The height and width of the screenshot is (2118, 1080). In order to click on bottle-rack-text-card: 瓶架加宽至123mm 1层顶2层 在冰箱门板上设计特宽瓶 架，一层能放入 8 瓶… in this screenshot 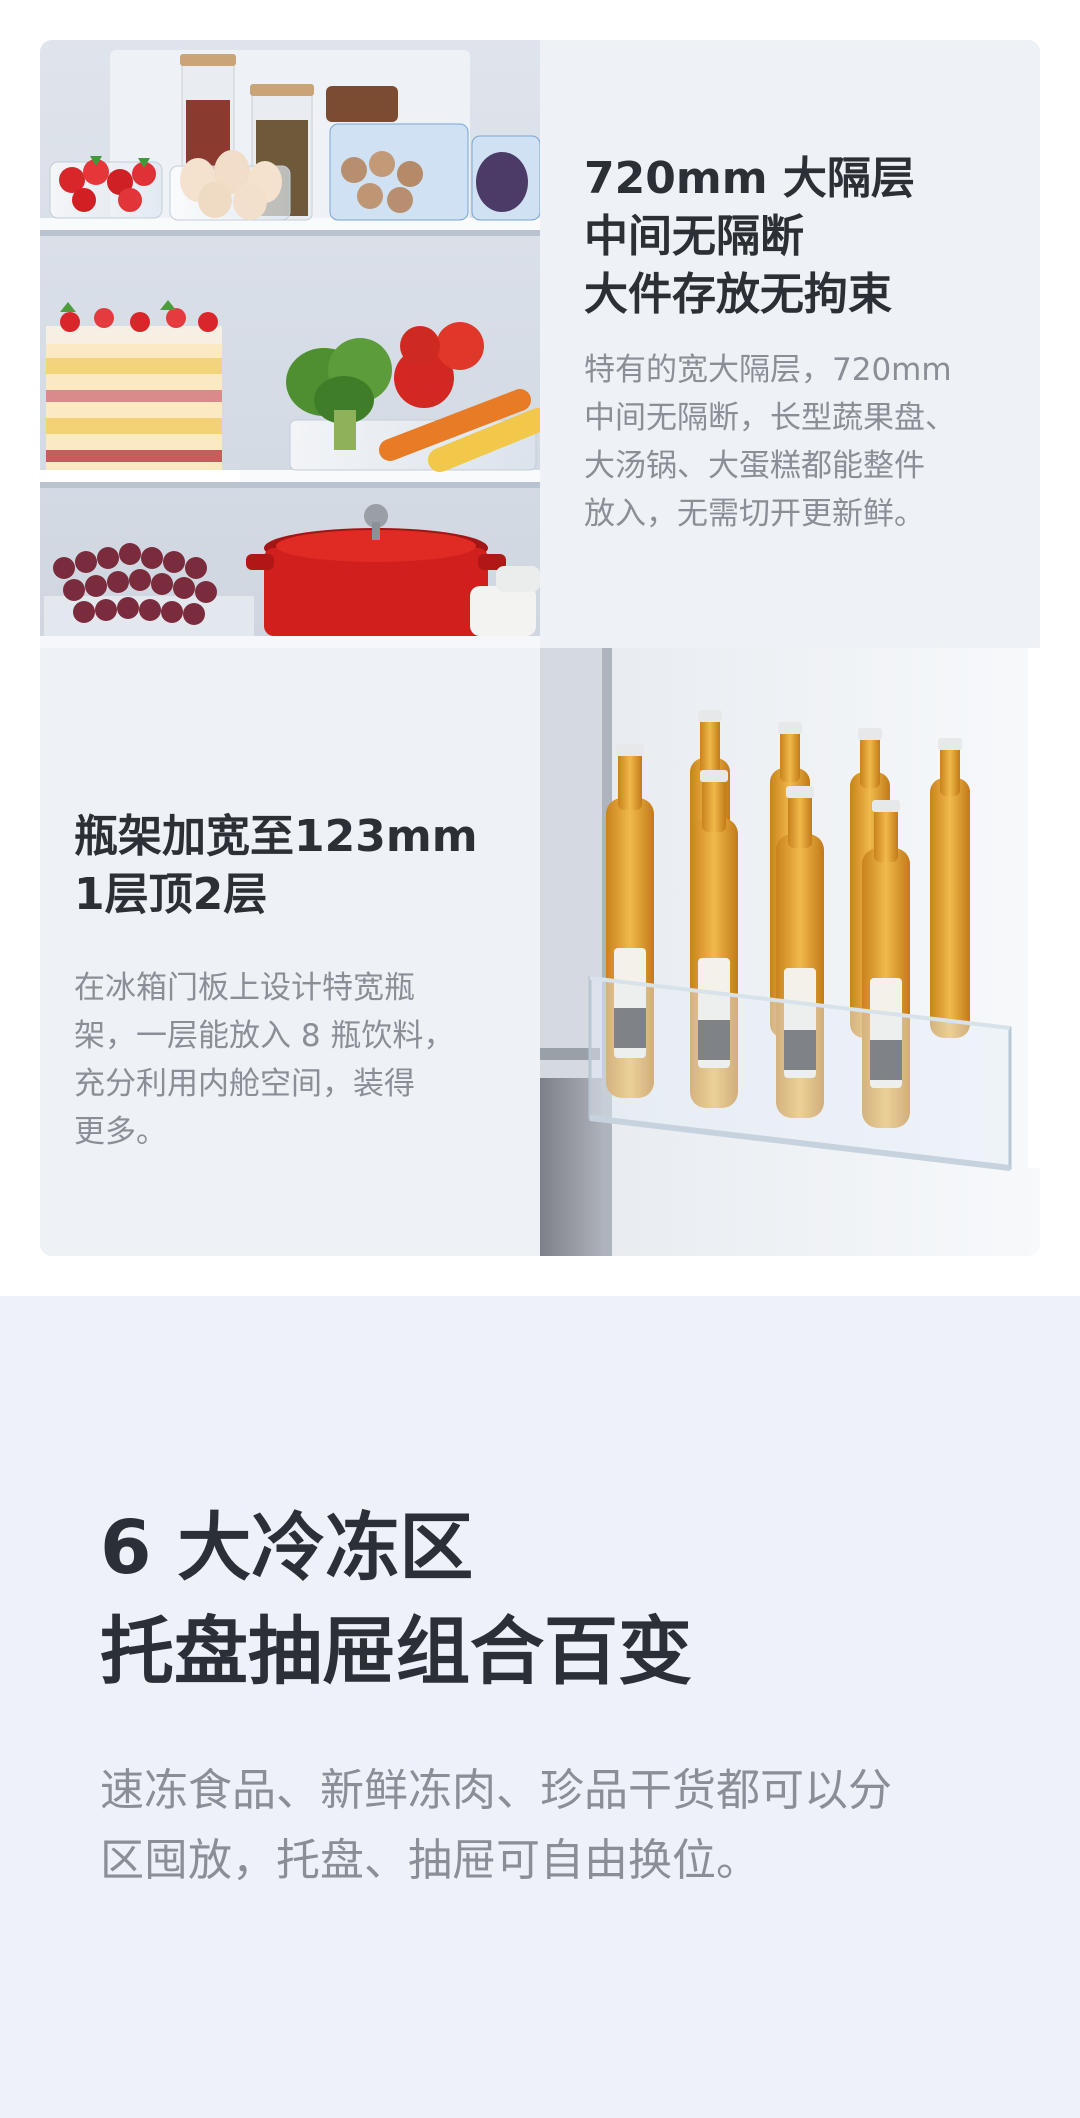, I will do `click(290, 952)`.